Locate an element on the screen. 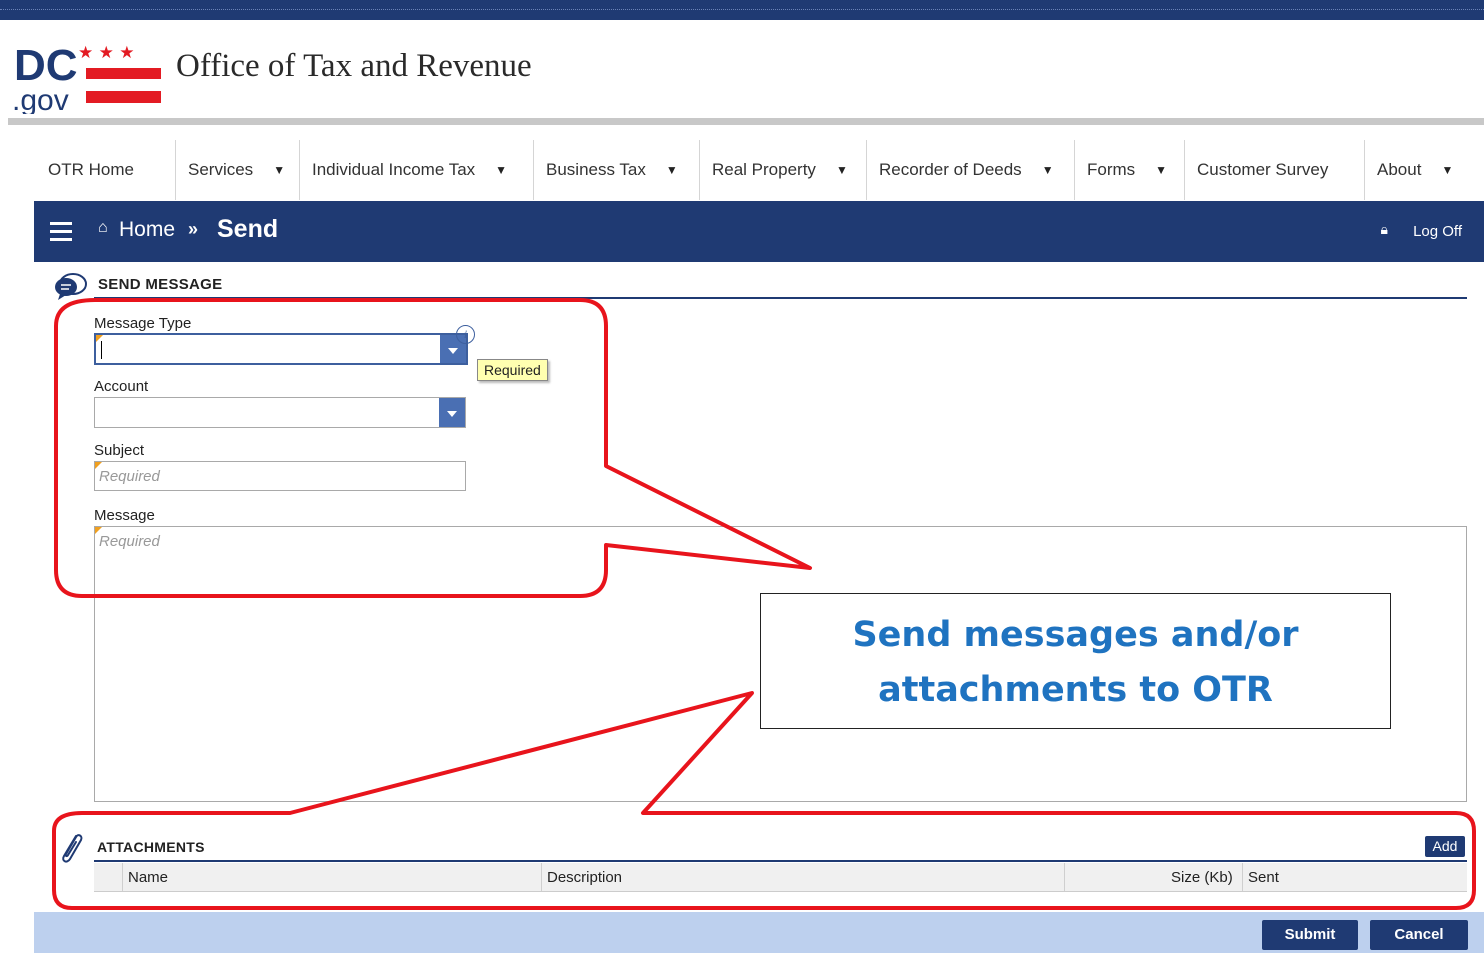 The height and width of the screenshot is (953, 1484). nav-label: Forms is located at coordinates (1111, 169).